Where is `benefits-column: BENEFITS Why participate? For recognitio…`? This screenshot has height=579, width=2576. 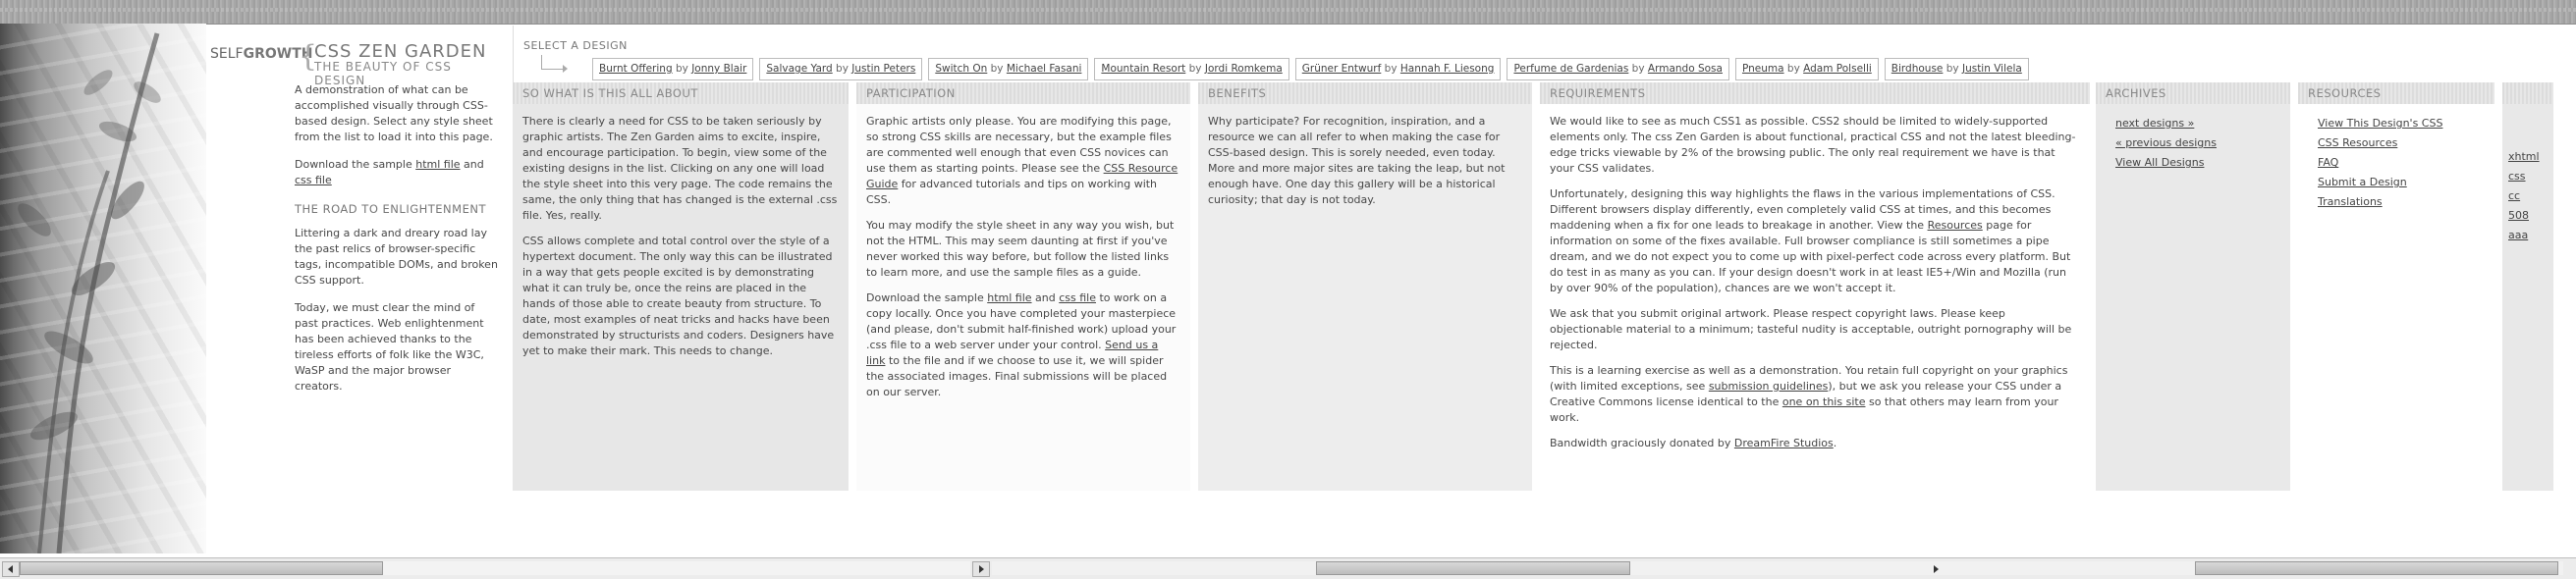 benefits-column: BENEFITS Why participate? For recognitio… is located at coordinates (1365, 286).